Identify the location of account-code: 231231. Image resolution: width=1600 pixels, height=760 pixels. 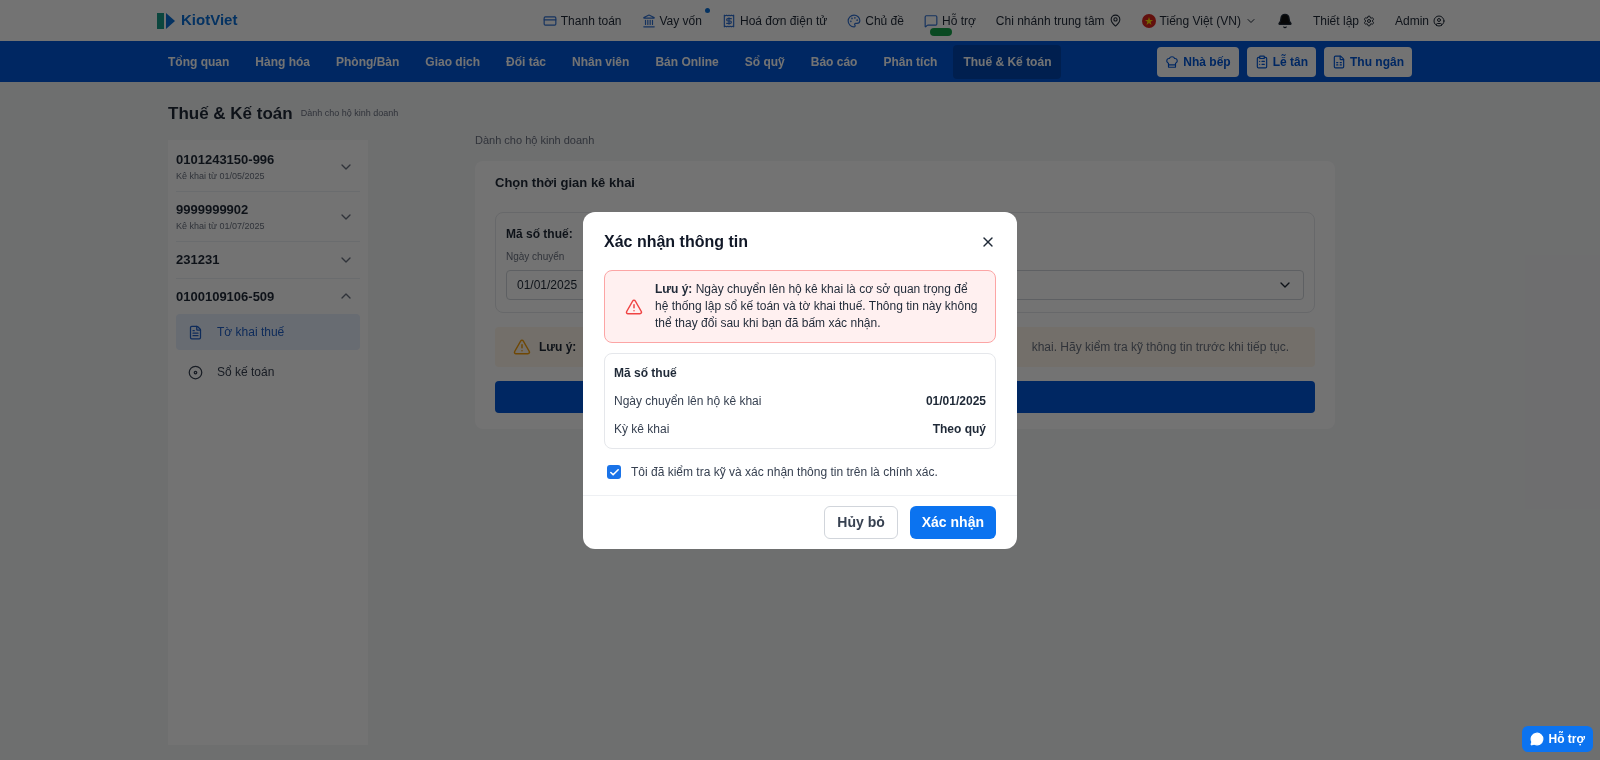
(198, 260).